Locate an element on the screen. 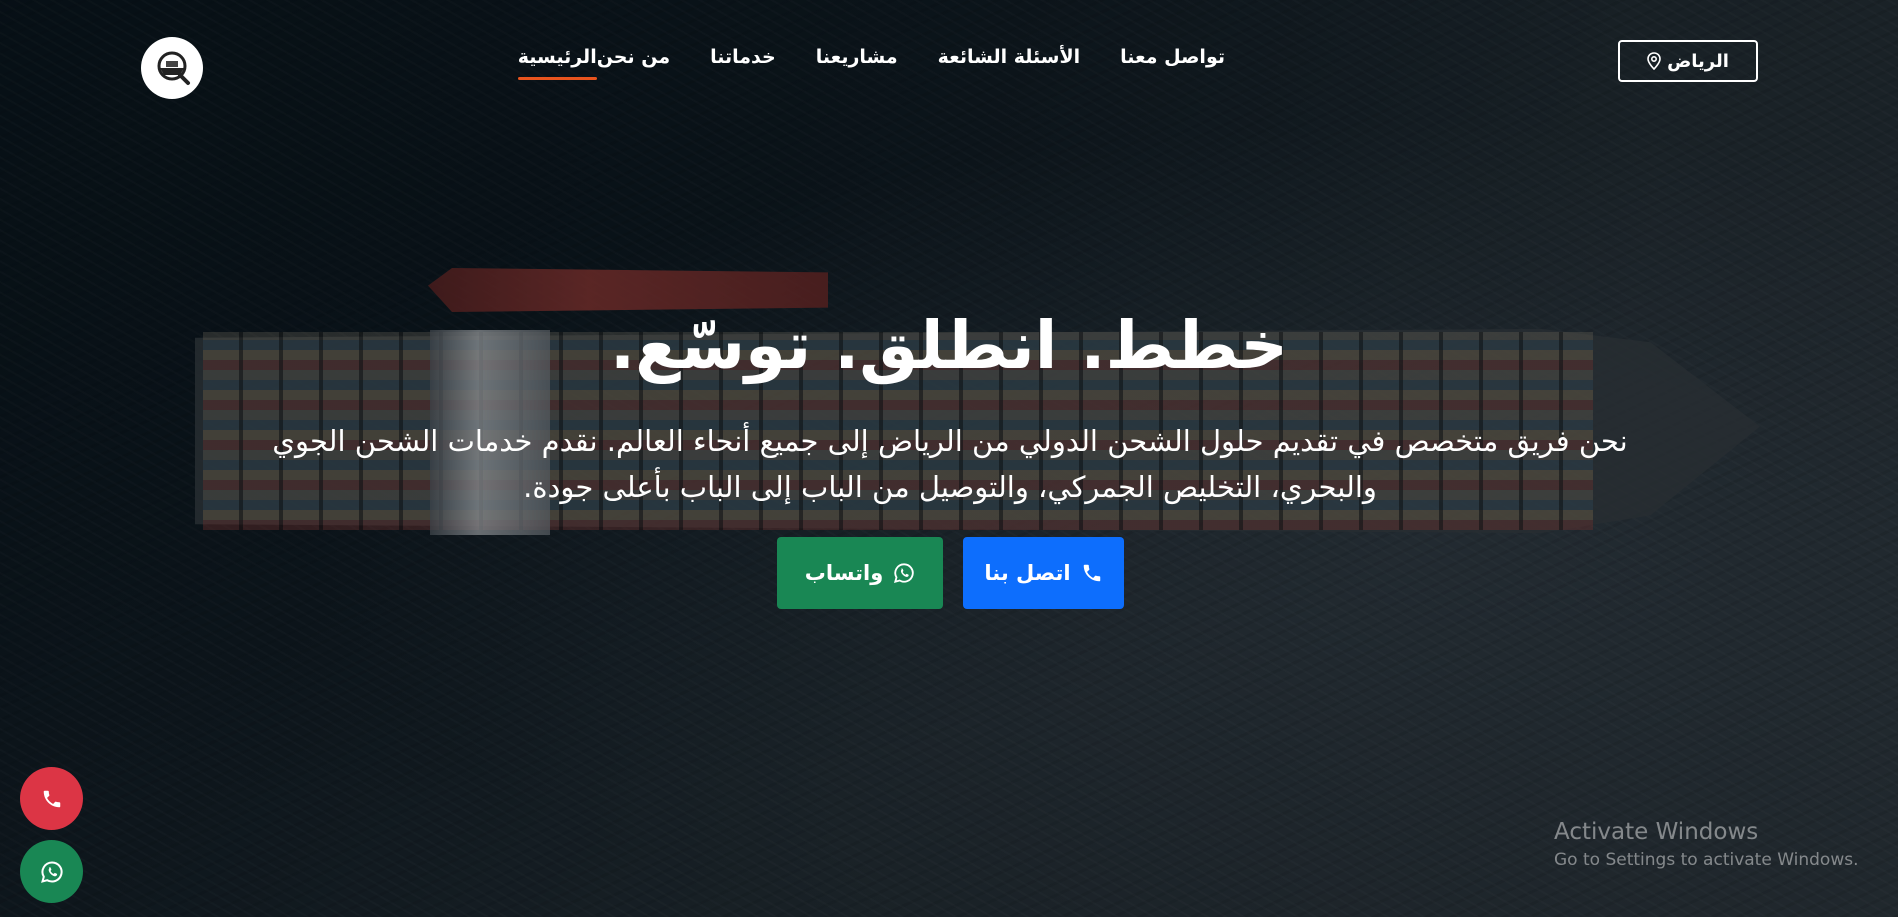 The image size is (1898, 917). nav-item-projects: مشاريعنا is located at coordinates (857, 63).